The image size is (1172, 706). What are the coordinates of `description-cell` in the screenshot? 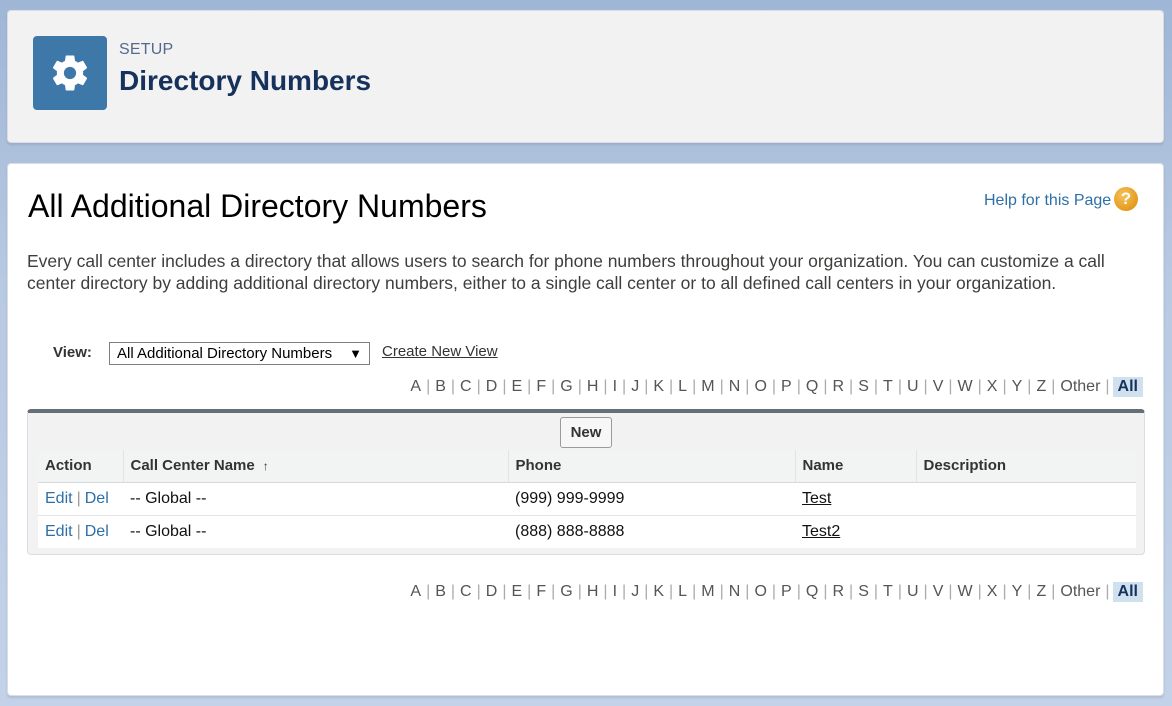 It's located at (1026, 499).